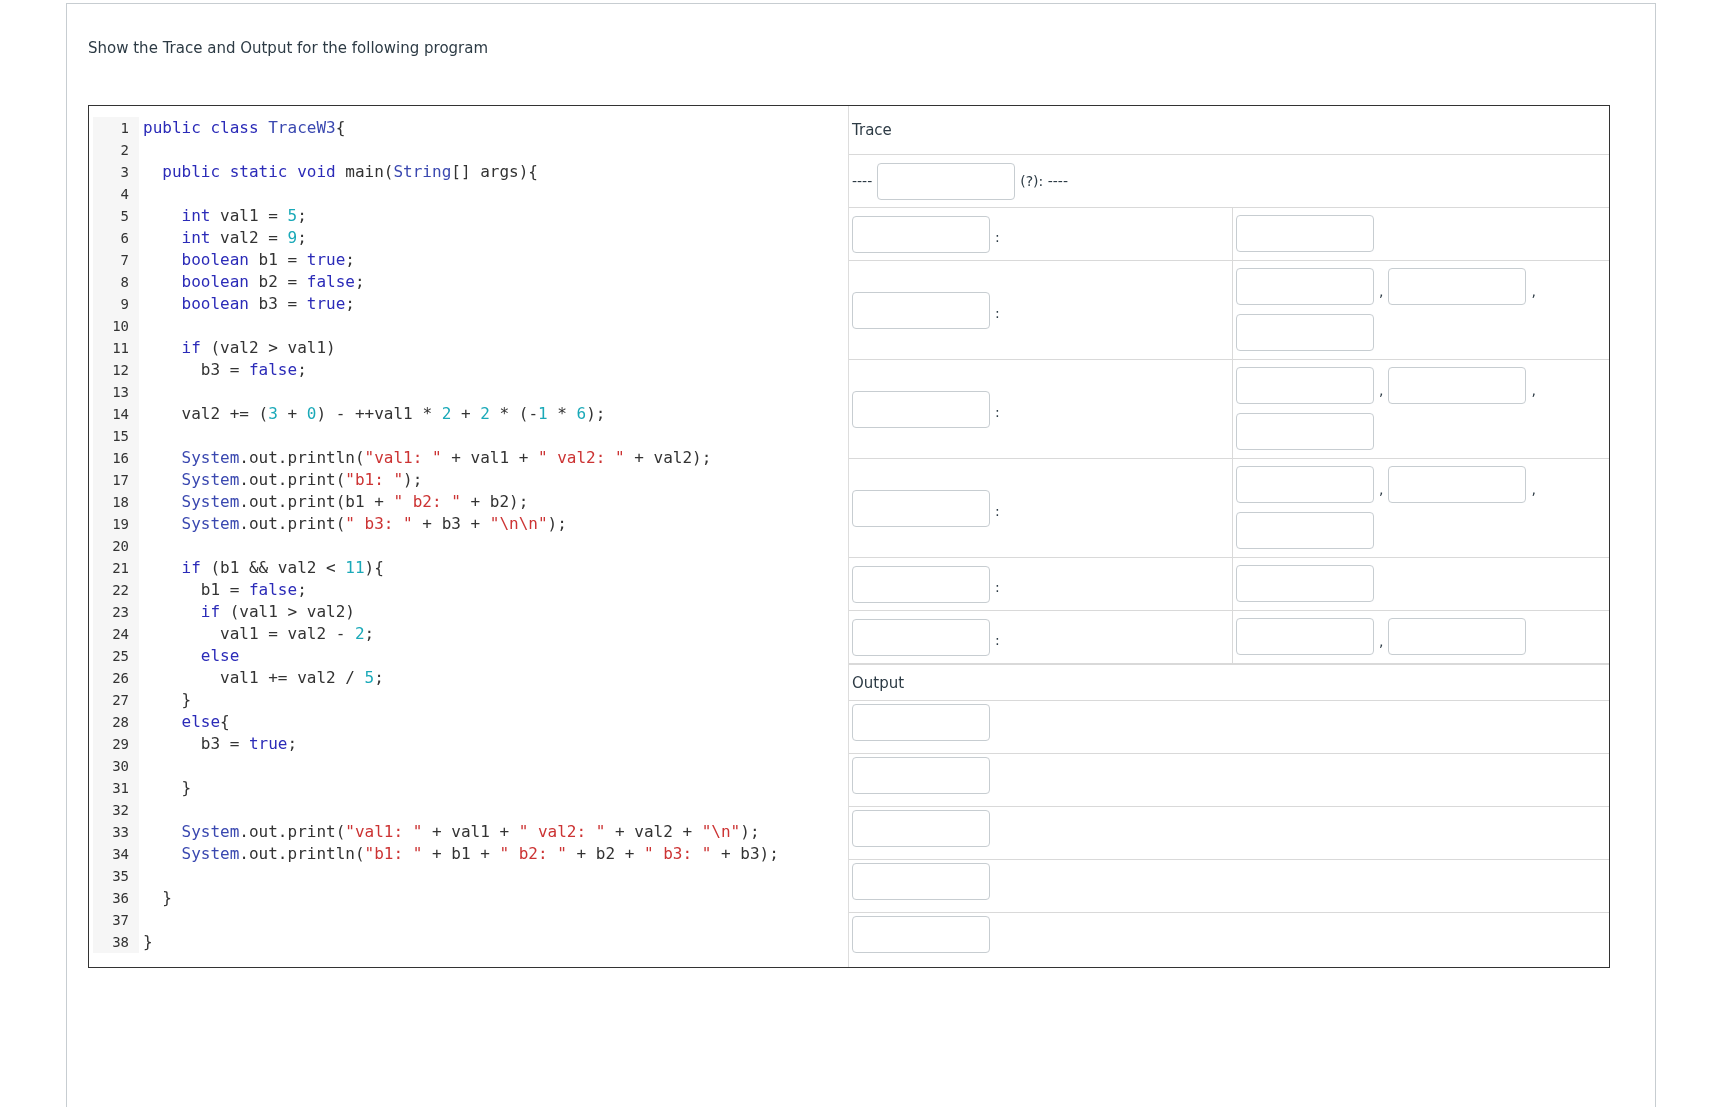  Describe the element at coordinates (253, 370) in the screenshot. I see `code-line: b3 = false;` at that location.